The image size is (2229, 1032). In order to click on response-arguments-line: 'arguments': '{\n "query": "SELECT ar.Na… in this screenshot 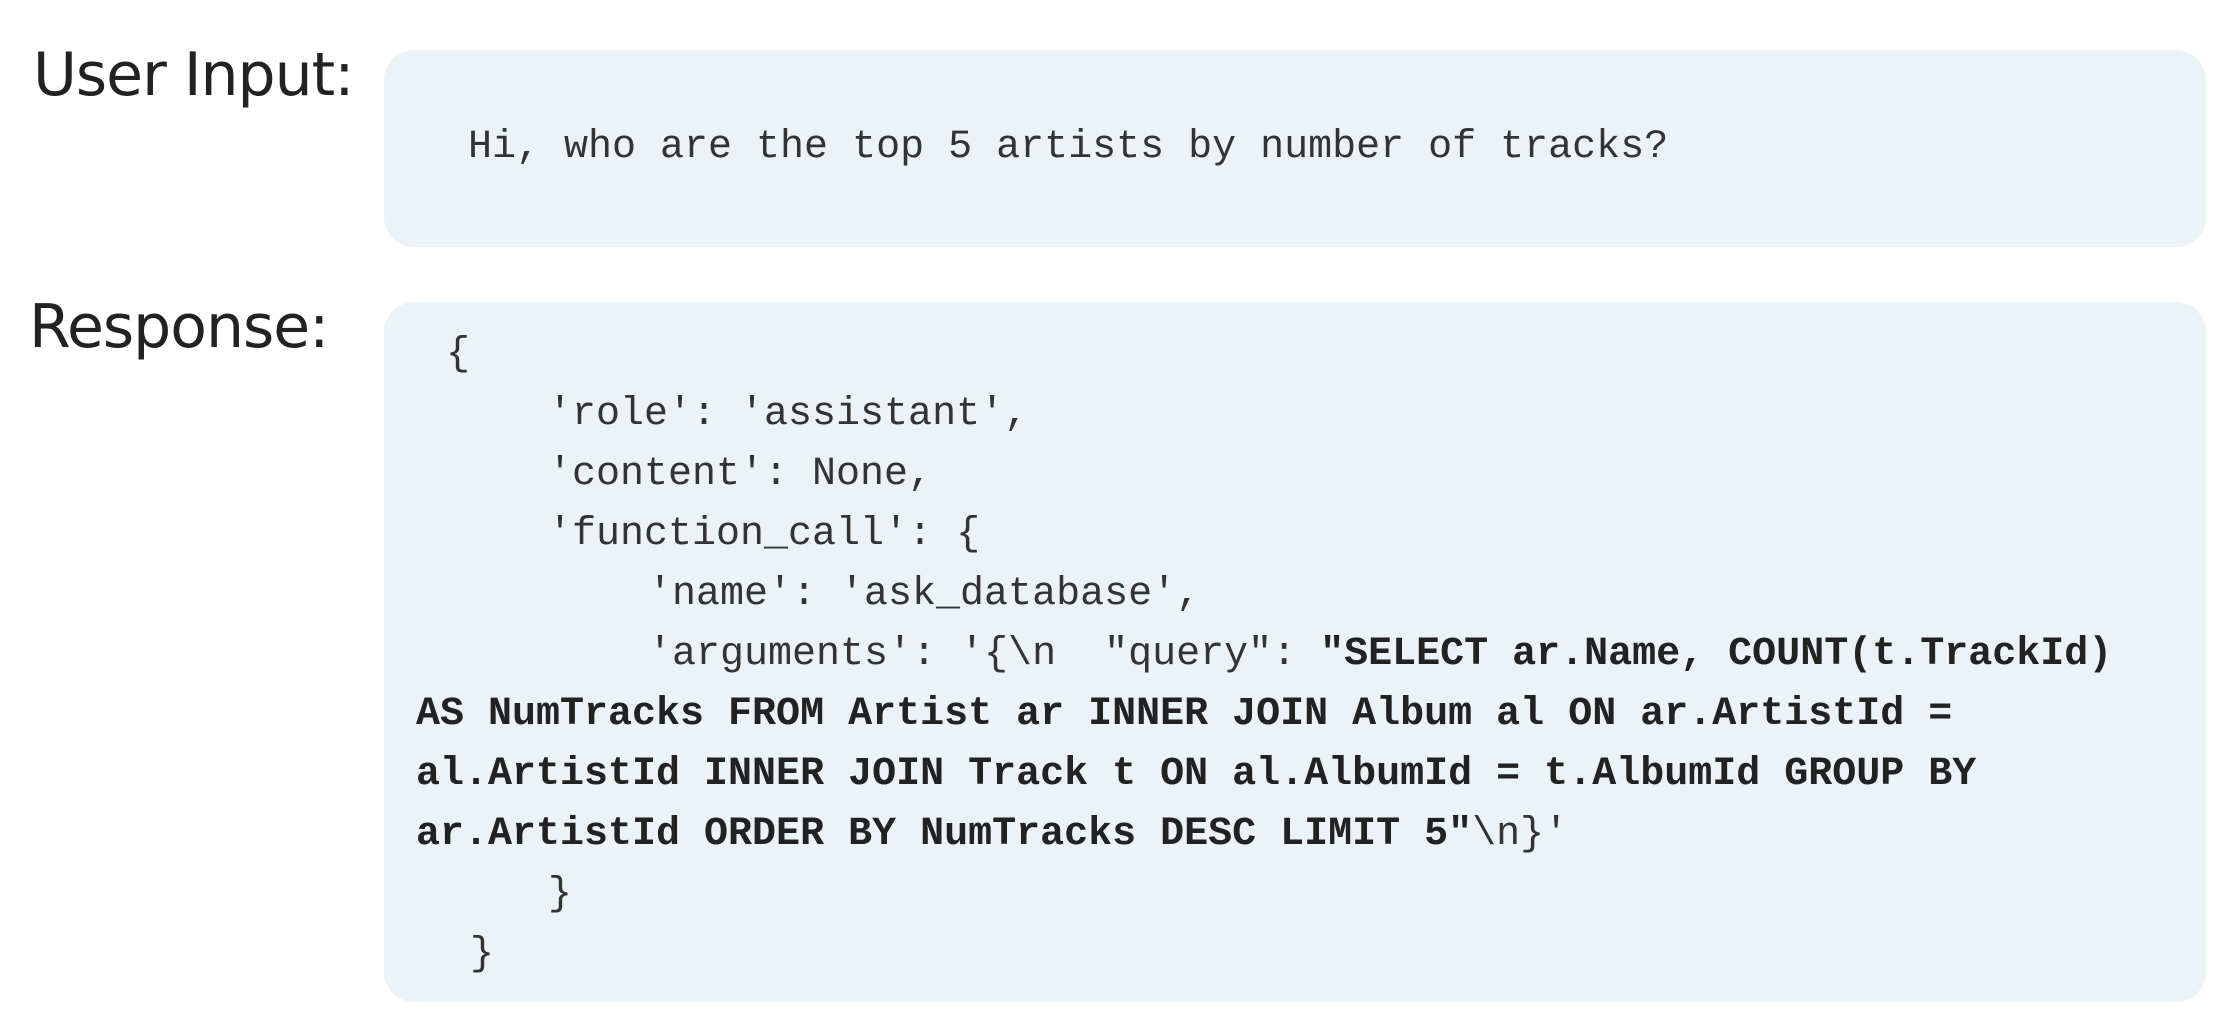, I will do `click(1380, 655)`.